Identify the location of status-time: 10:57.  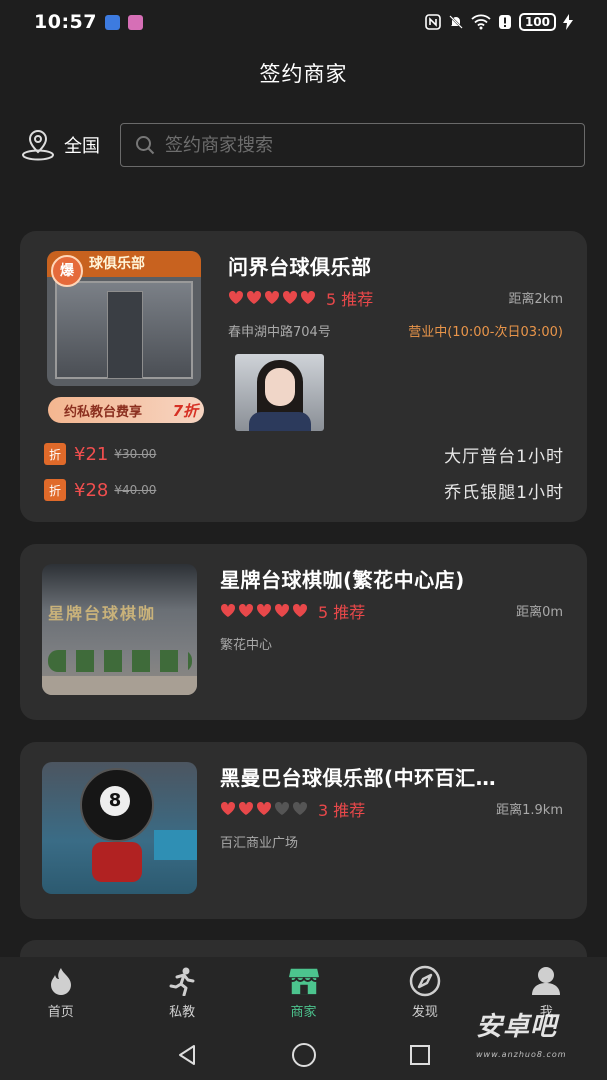
(65, 22).